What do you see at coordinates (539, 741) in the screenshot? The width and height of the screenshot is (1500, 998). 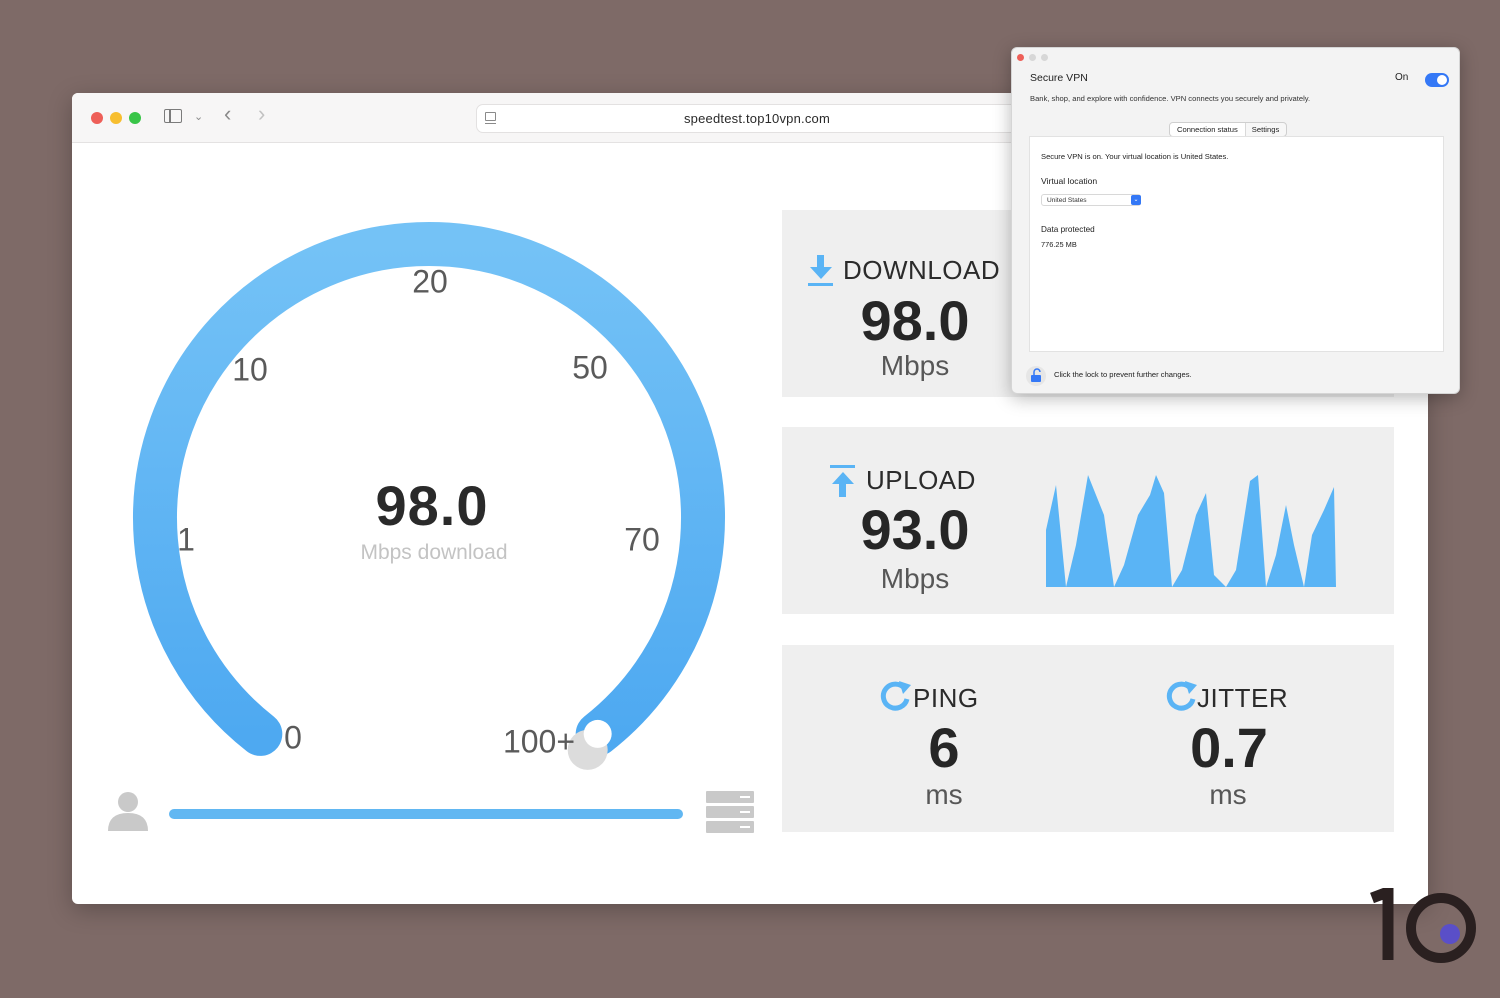 I see `gauge-label-100-plus: 100+` at bounding box center [539, 741].